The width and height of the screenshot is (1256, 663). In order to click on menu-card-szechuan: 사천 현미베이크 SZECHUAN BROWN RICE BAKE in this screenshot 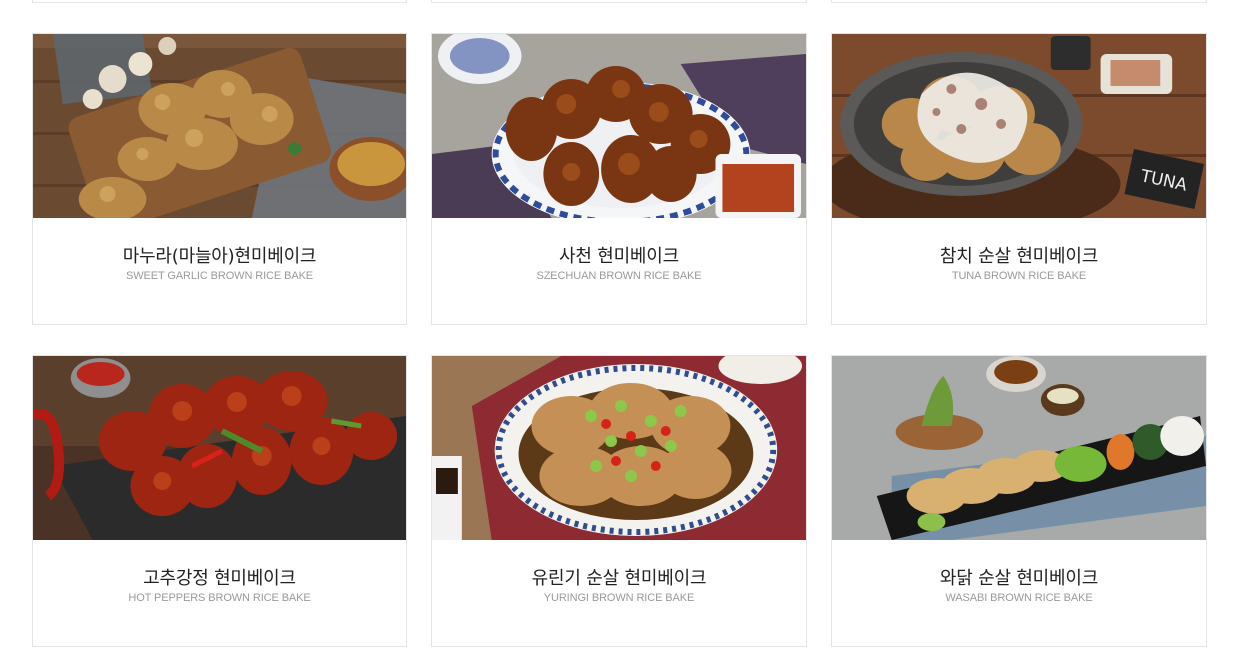, I will do `click(619, 179)`.